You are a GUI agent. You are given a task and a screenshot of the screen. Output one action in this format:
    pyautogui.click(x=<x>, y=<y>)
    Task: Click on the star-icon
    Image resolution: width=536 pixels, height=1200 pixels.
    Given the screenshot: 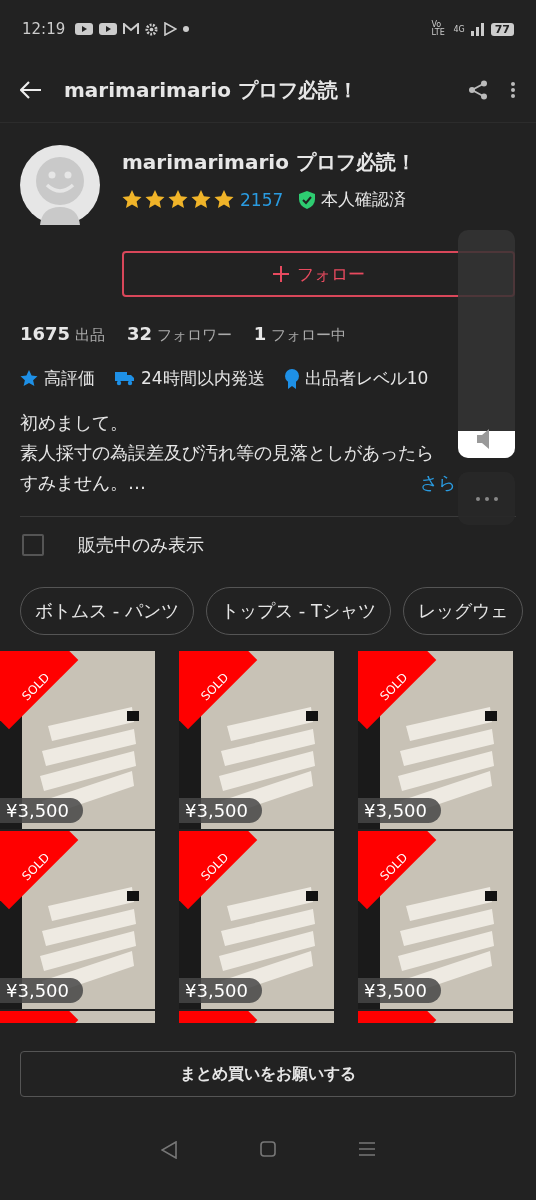 What is the action you would take?
    pyautogui.click(x=29, y=378)
    